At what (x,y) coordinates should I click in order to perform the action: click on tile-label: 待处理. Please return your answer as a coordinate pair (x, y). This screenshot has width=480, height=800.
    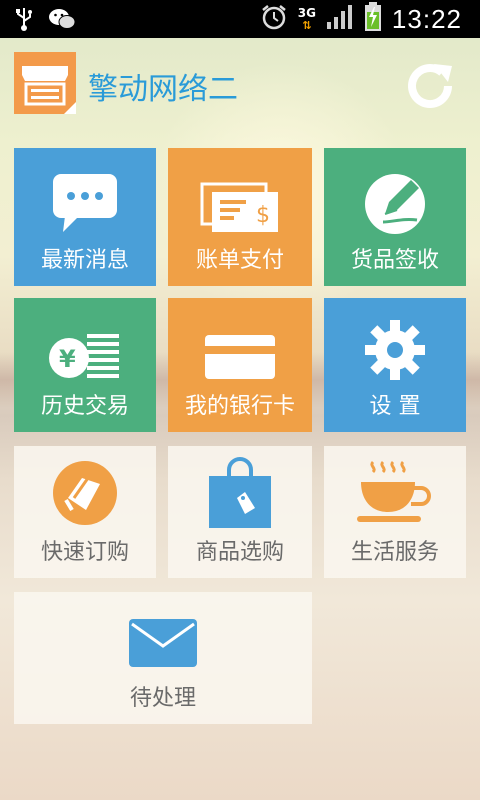
    Looking at the image, I should click on (162, 698).